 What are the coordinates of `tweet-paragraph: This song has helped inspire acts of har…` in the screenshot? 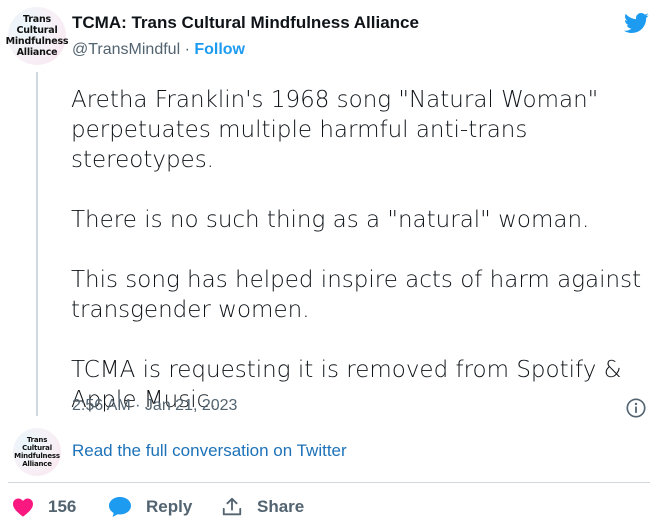 It's located at (356, 295).